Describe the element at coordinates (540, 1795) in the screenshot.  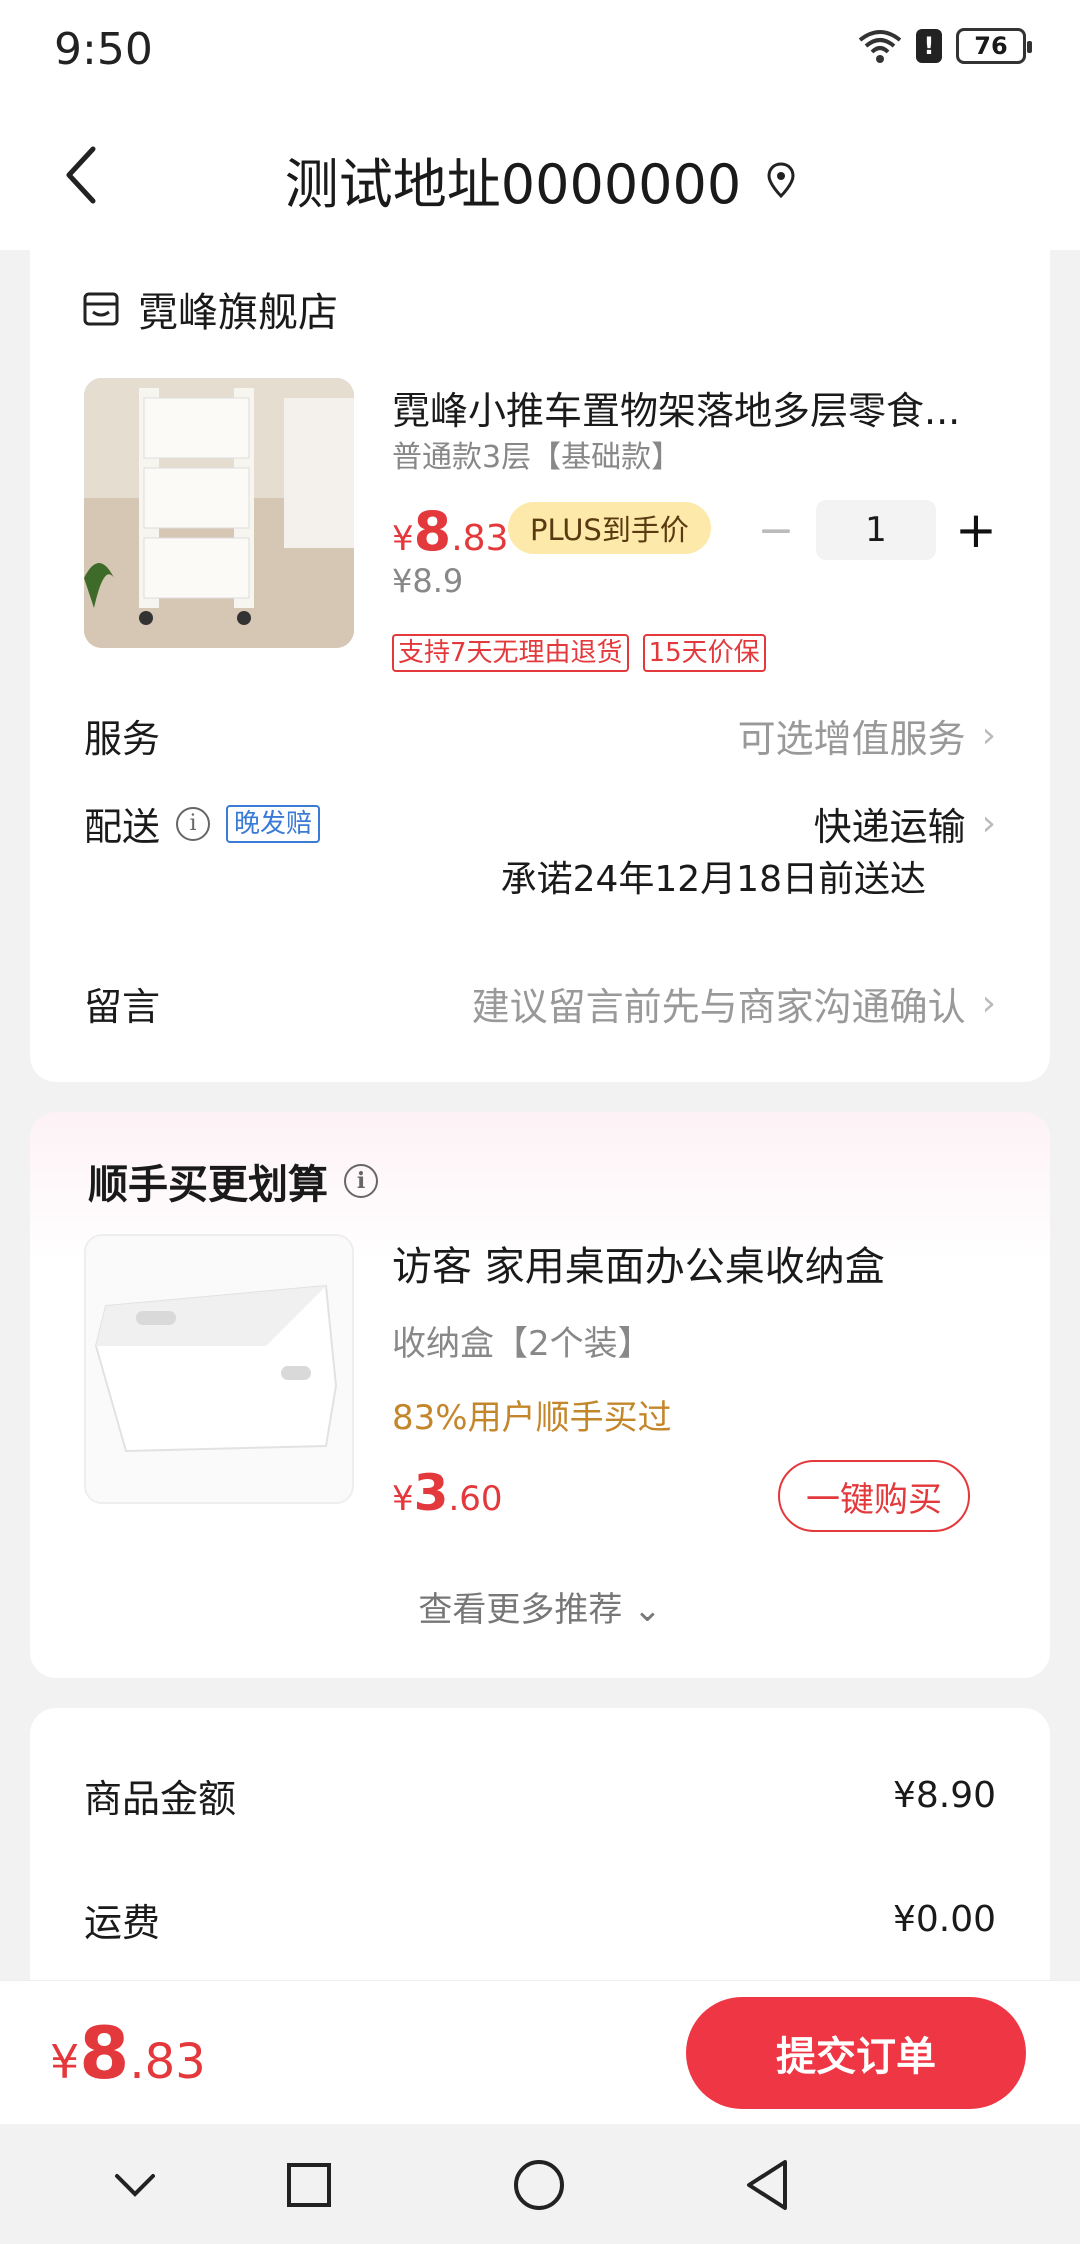
I see `goods-amount-row: 商品金额 ¥8.90` at that location.